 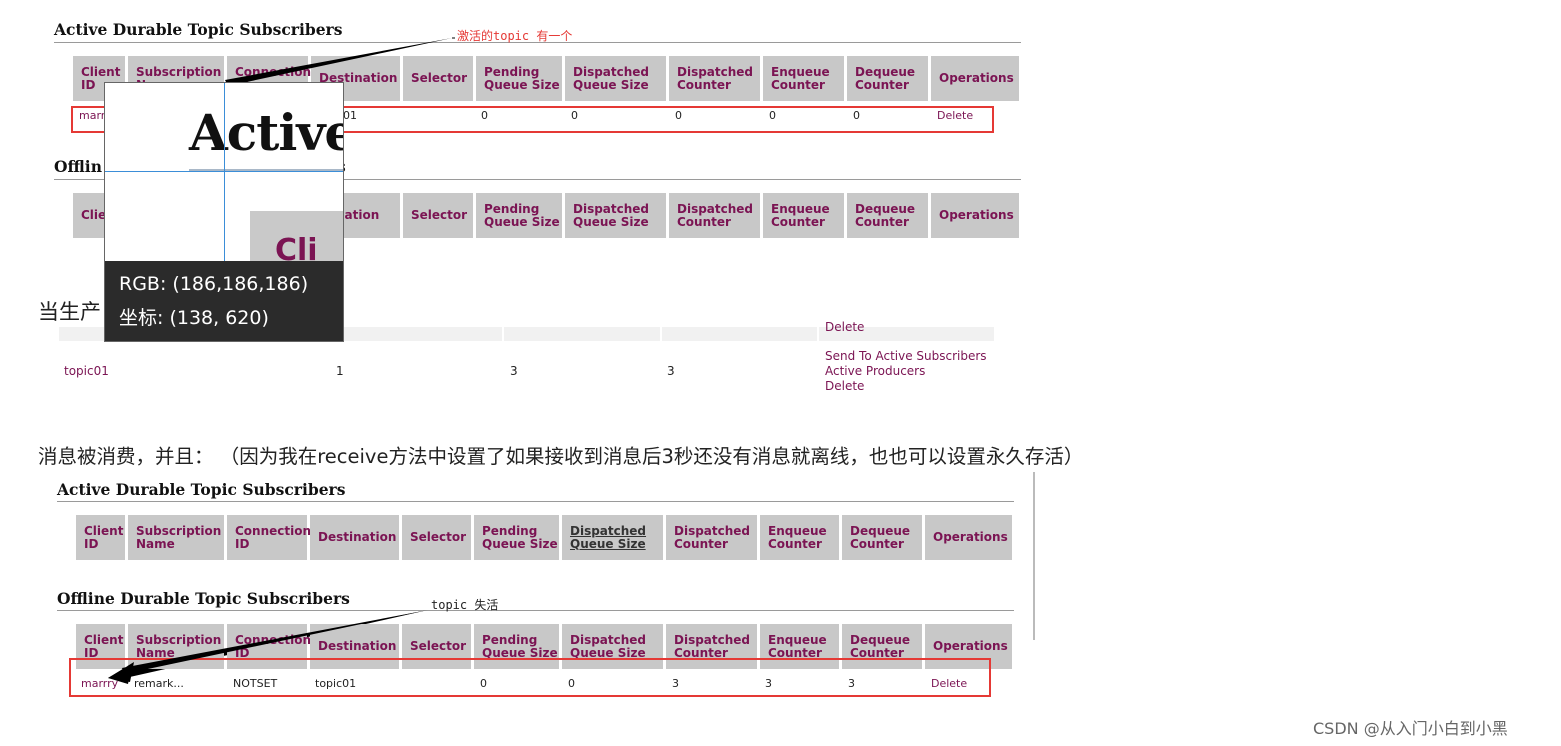 I want to click on crosshair-vertical, so click(x=224, y=172).